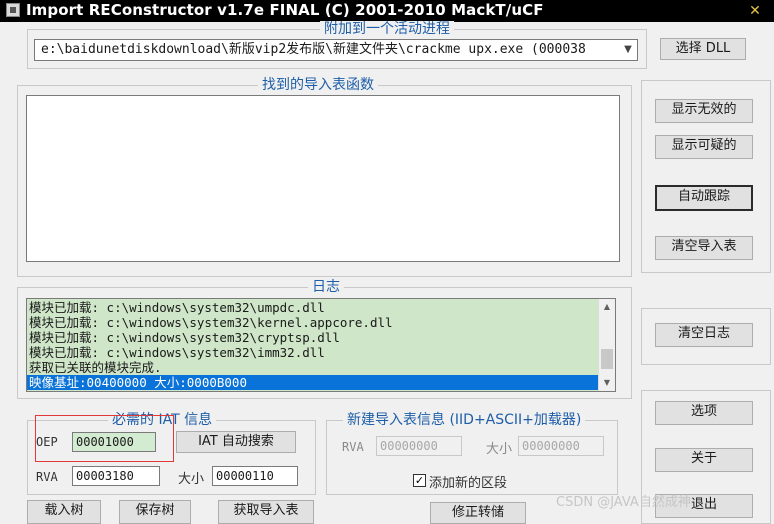 The width and height of the screenshot is (774, 524). Describe the element at coordinates (478, 513) in the screenshot. I see `fix-dump-button: 修正转储` at that location.